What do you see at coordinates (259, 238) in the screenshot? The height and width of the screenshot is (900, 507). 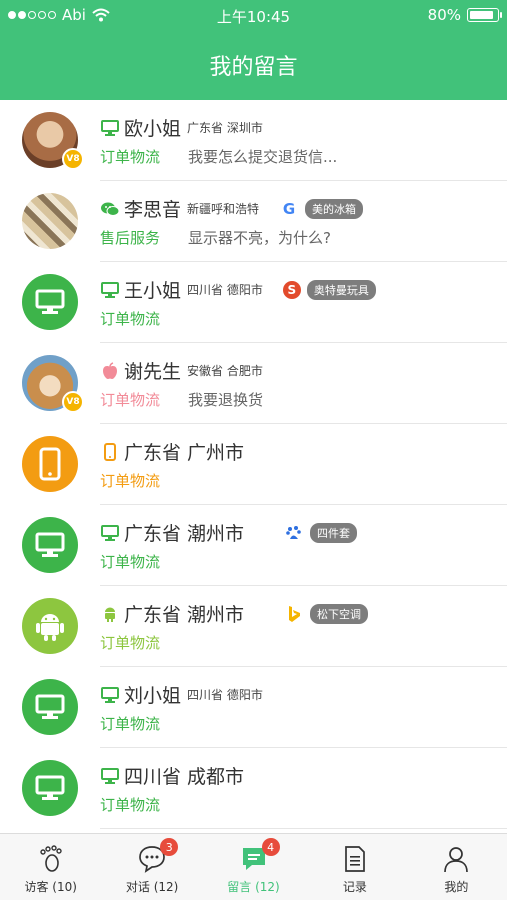 I see `message-preview: 显示器不亮，为什么?` at bounding box center [259, 238].